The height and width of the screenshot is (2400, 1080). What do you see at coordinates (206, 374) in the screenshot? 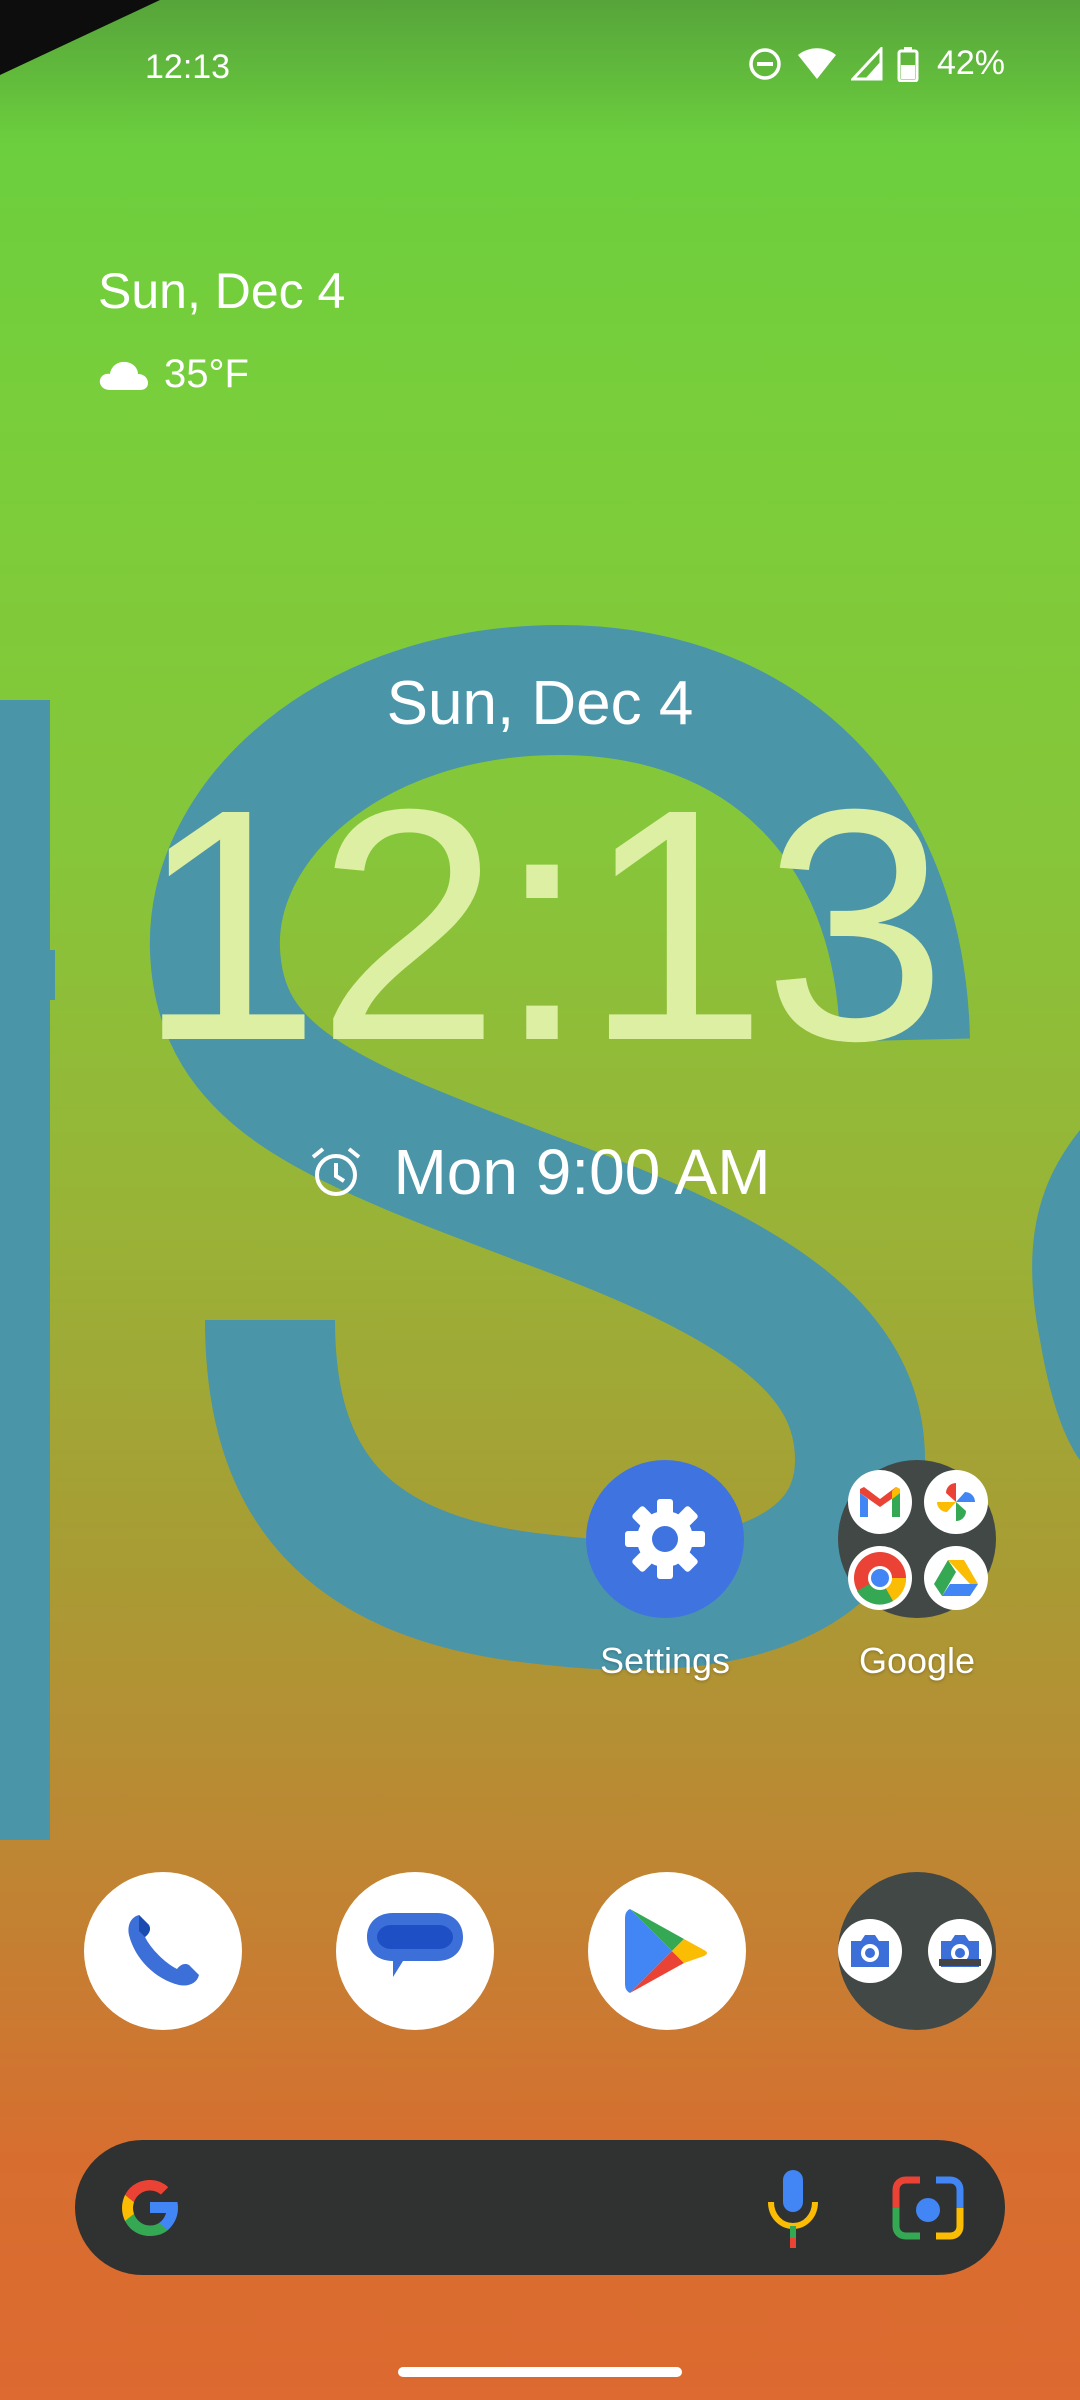
I see `weather-temp: 35°F` at bounding box center [206, 374].